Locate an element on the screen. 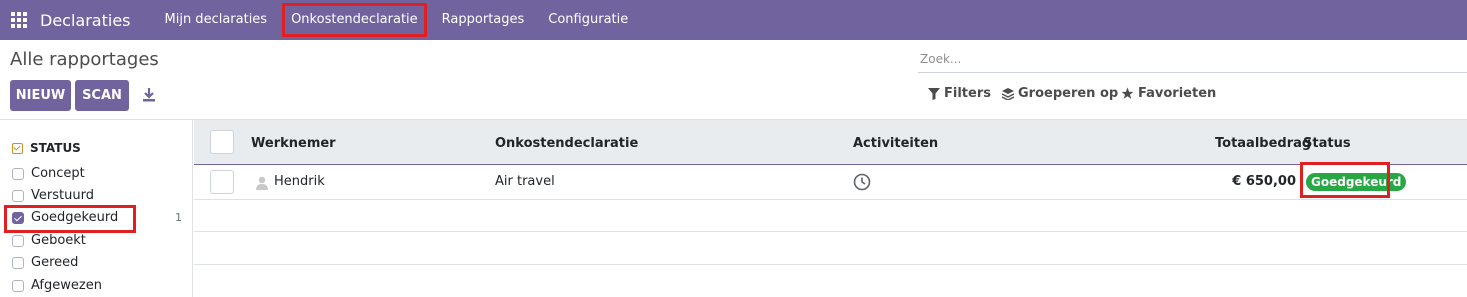 This screenshot has height=297, width=1467. column-employee: Werknemer is located at coordinates (293, 143).